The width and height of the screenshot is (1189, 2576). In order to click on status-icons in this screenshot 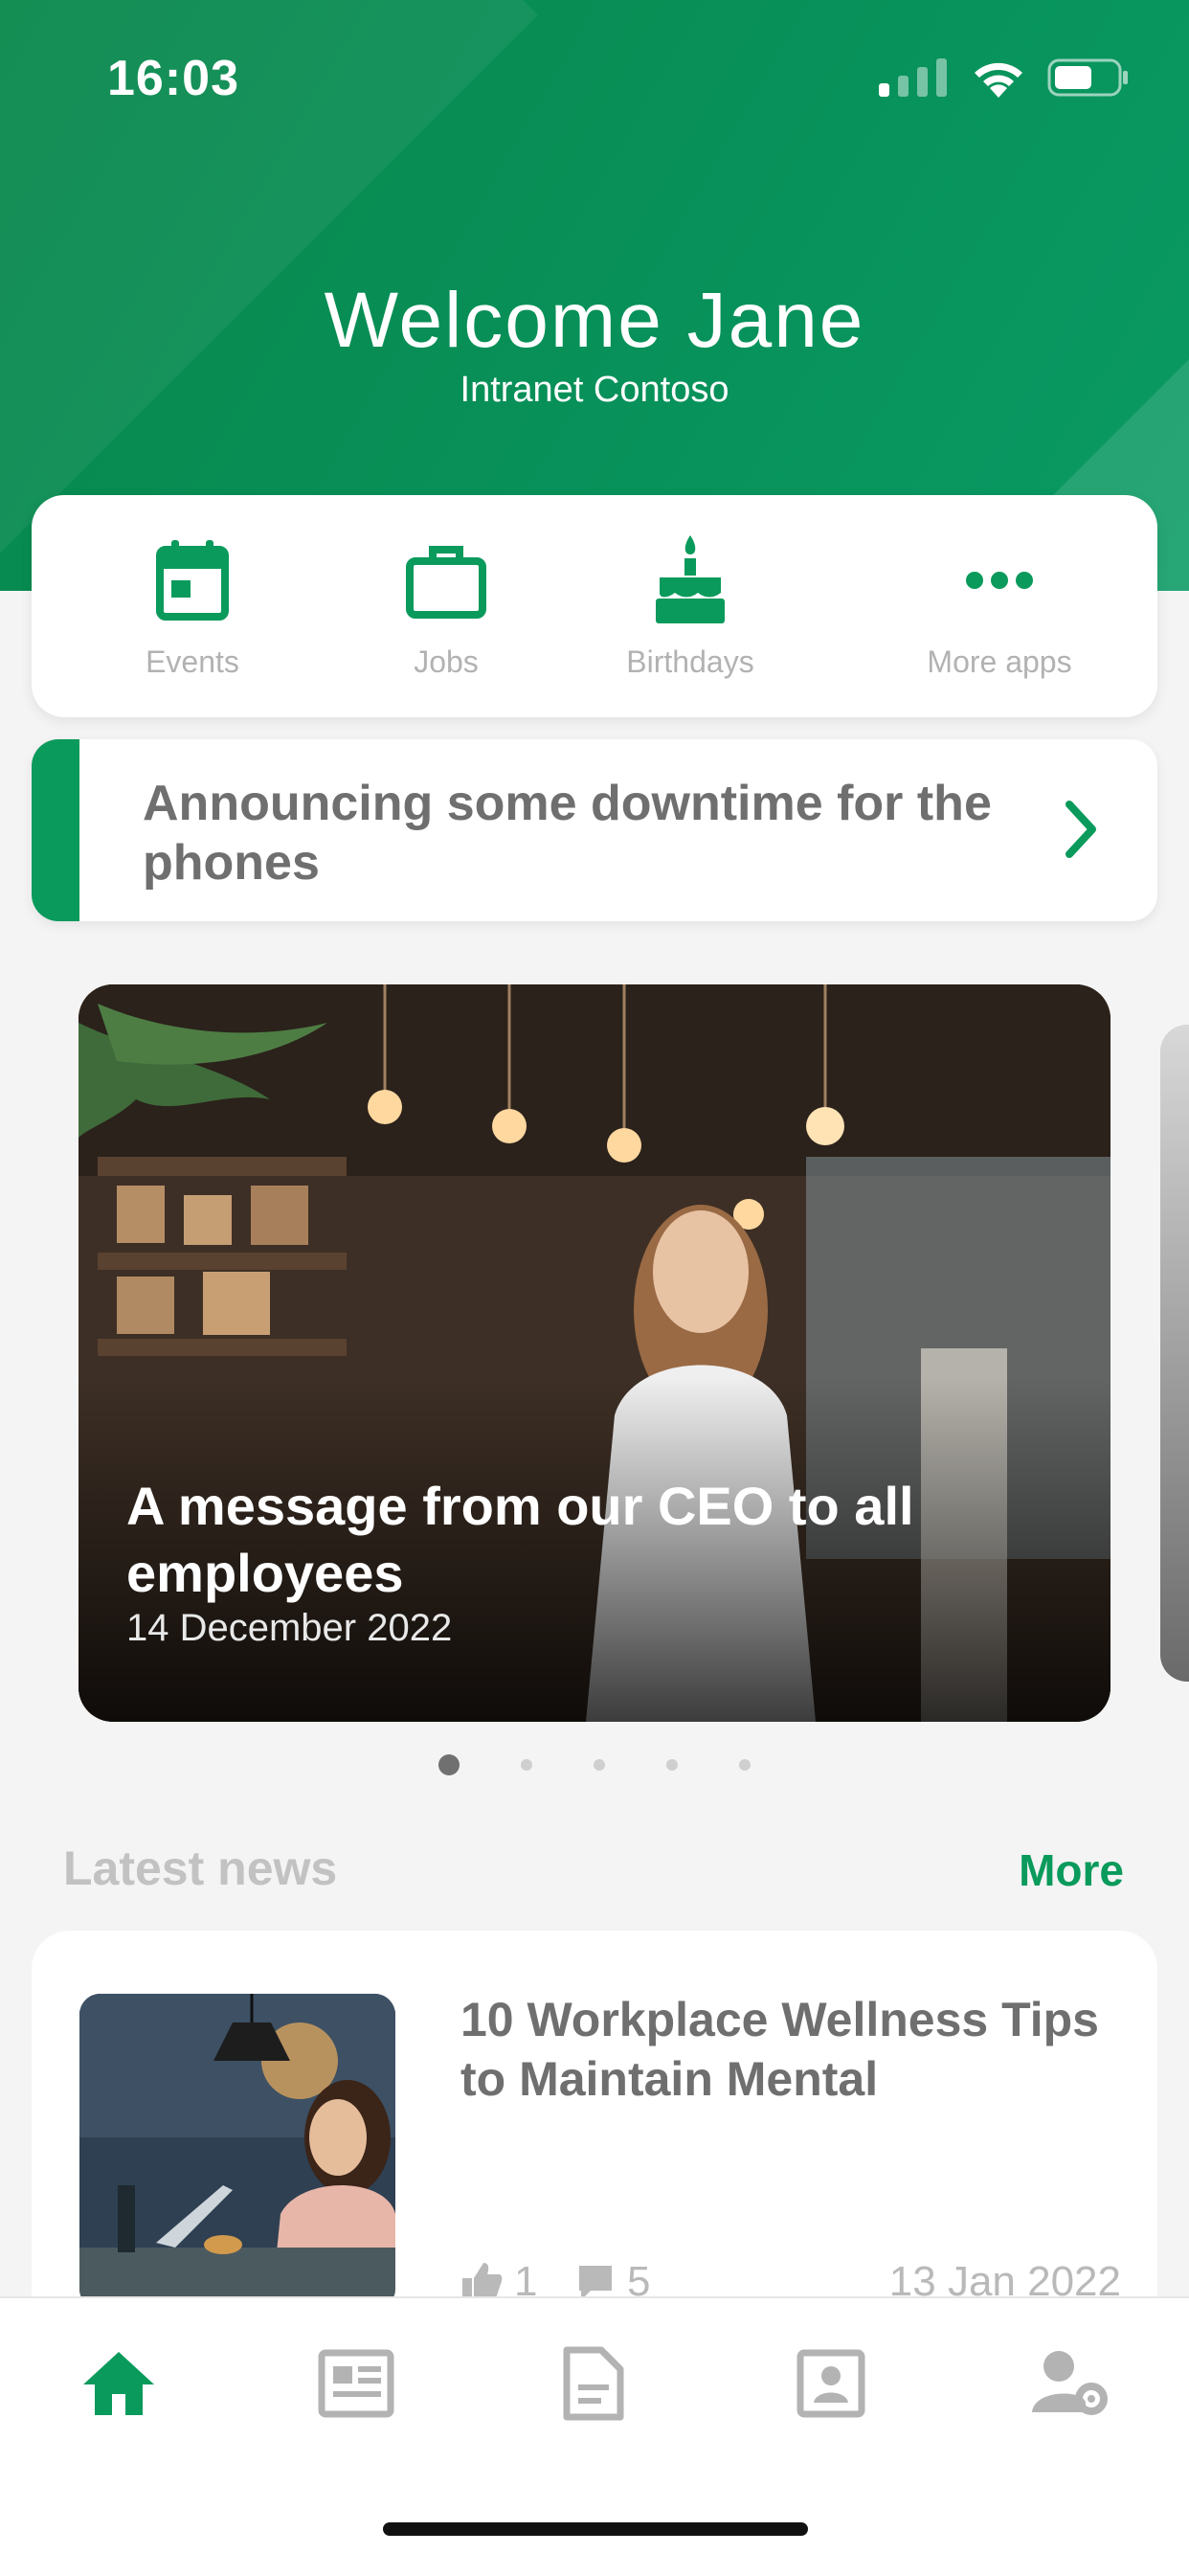, I will do `click(1004, 77)`.